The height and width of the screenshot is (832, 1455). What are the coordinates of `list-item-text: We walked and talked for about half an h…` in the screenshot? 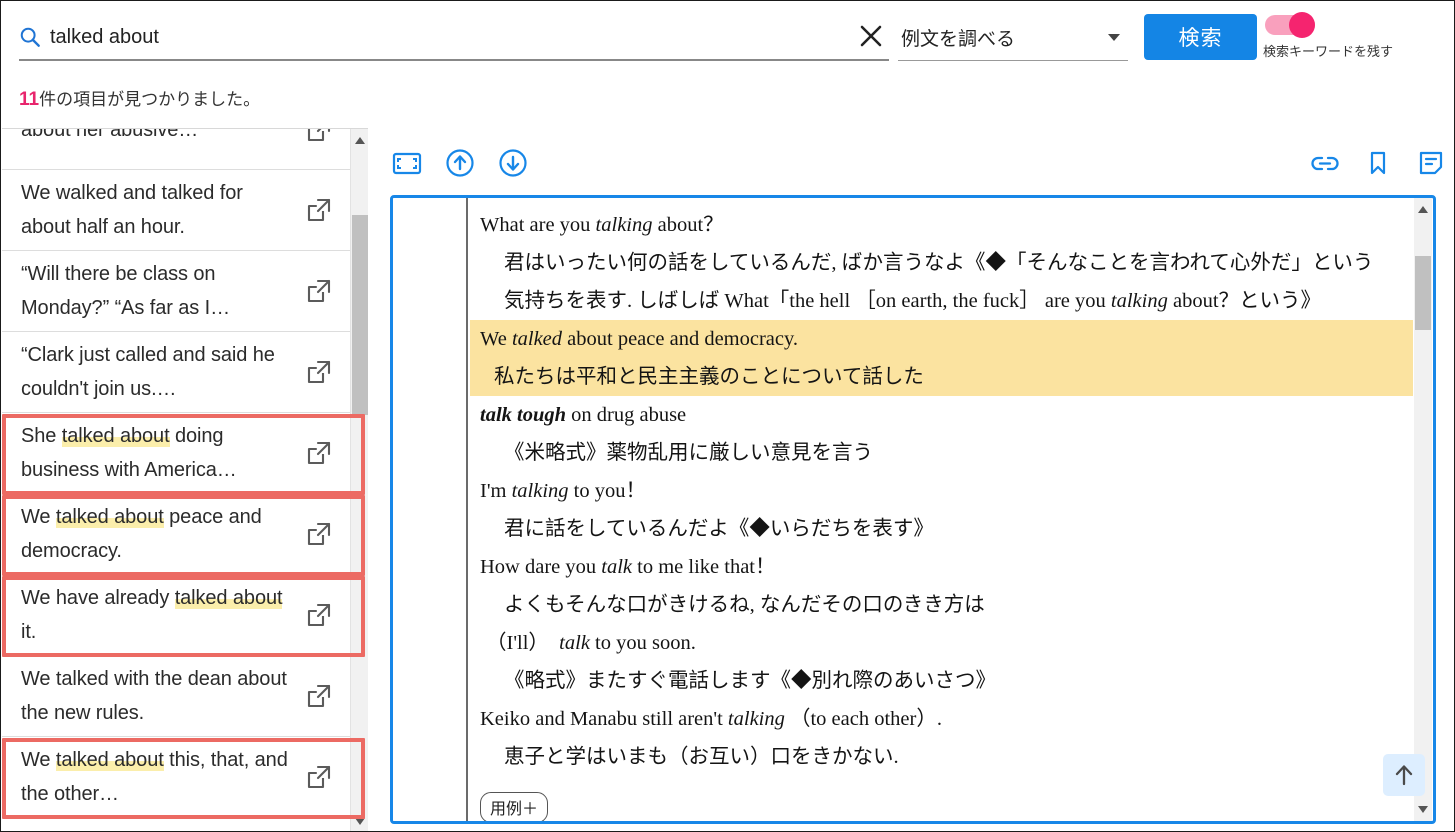 It's located at (132, 210).